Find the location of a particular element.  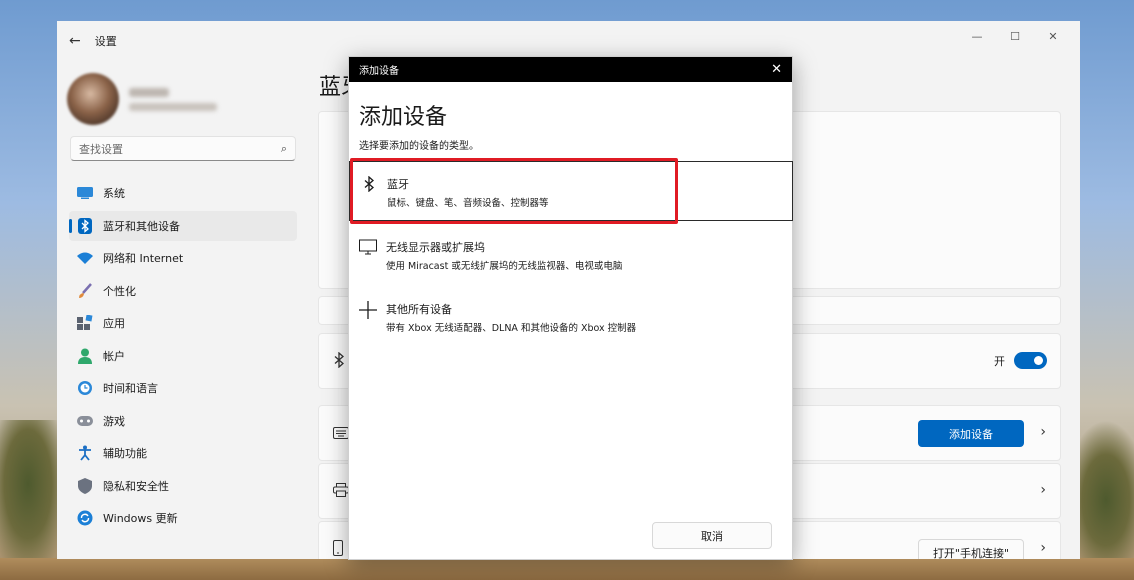

sidebar-item-privacy: 隐私和安全性 is located at coordinates (183, 486).